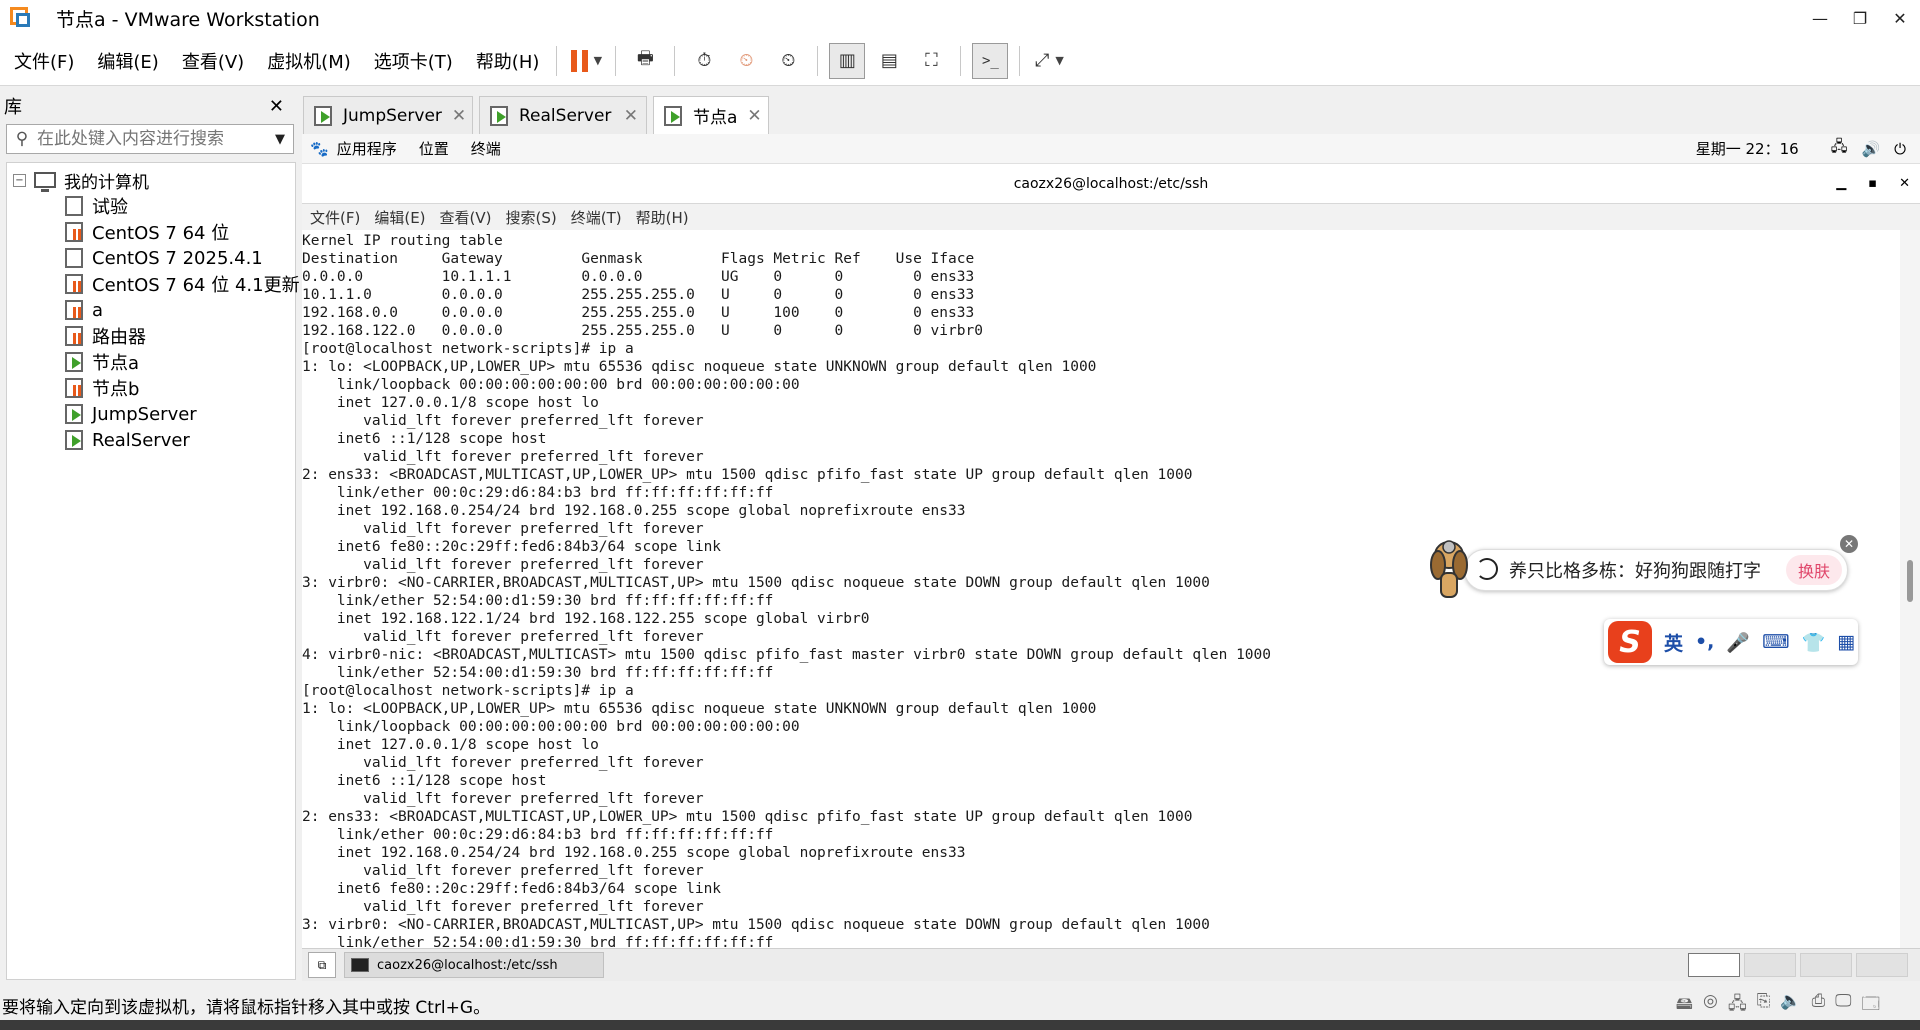  What do you see at coordinates (1049, 61) in the screenshot?
I see `stretch-button: ⤢ ▼` at bounding box center [1049, 61].